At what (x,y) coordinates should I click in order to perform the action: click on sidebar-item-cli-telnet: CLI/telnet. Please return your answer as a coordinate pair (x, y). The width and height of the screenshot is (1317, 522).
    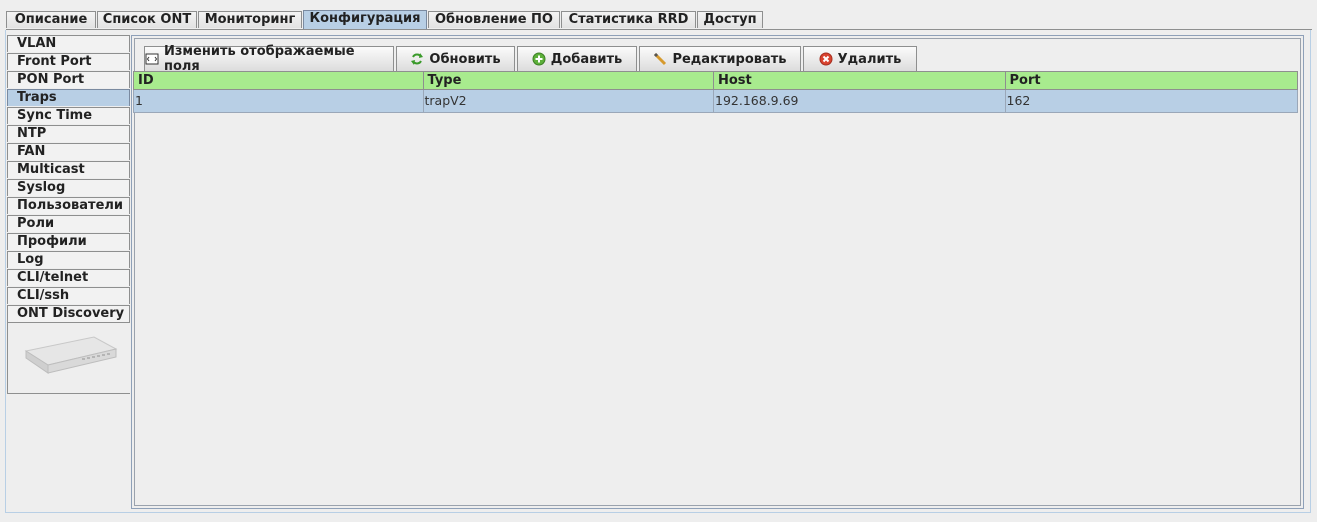
    Looking at the image, I should click on (68, 277).